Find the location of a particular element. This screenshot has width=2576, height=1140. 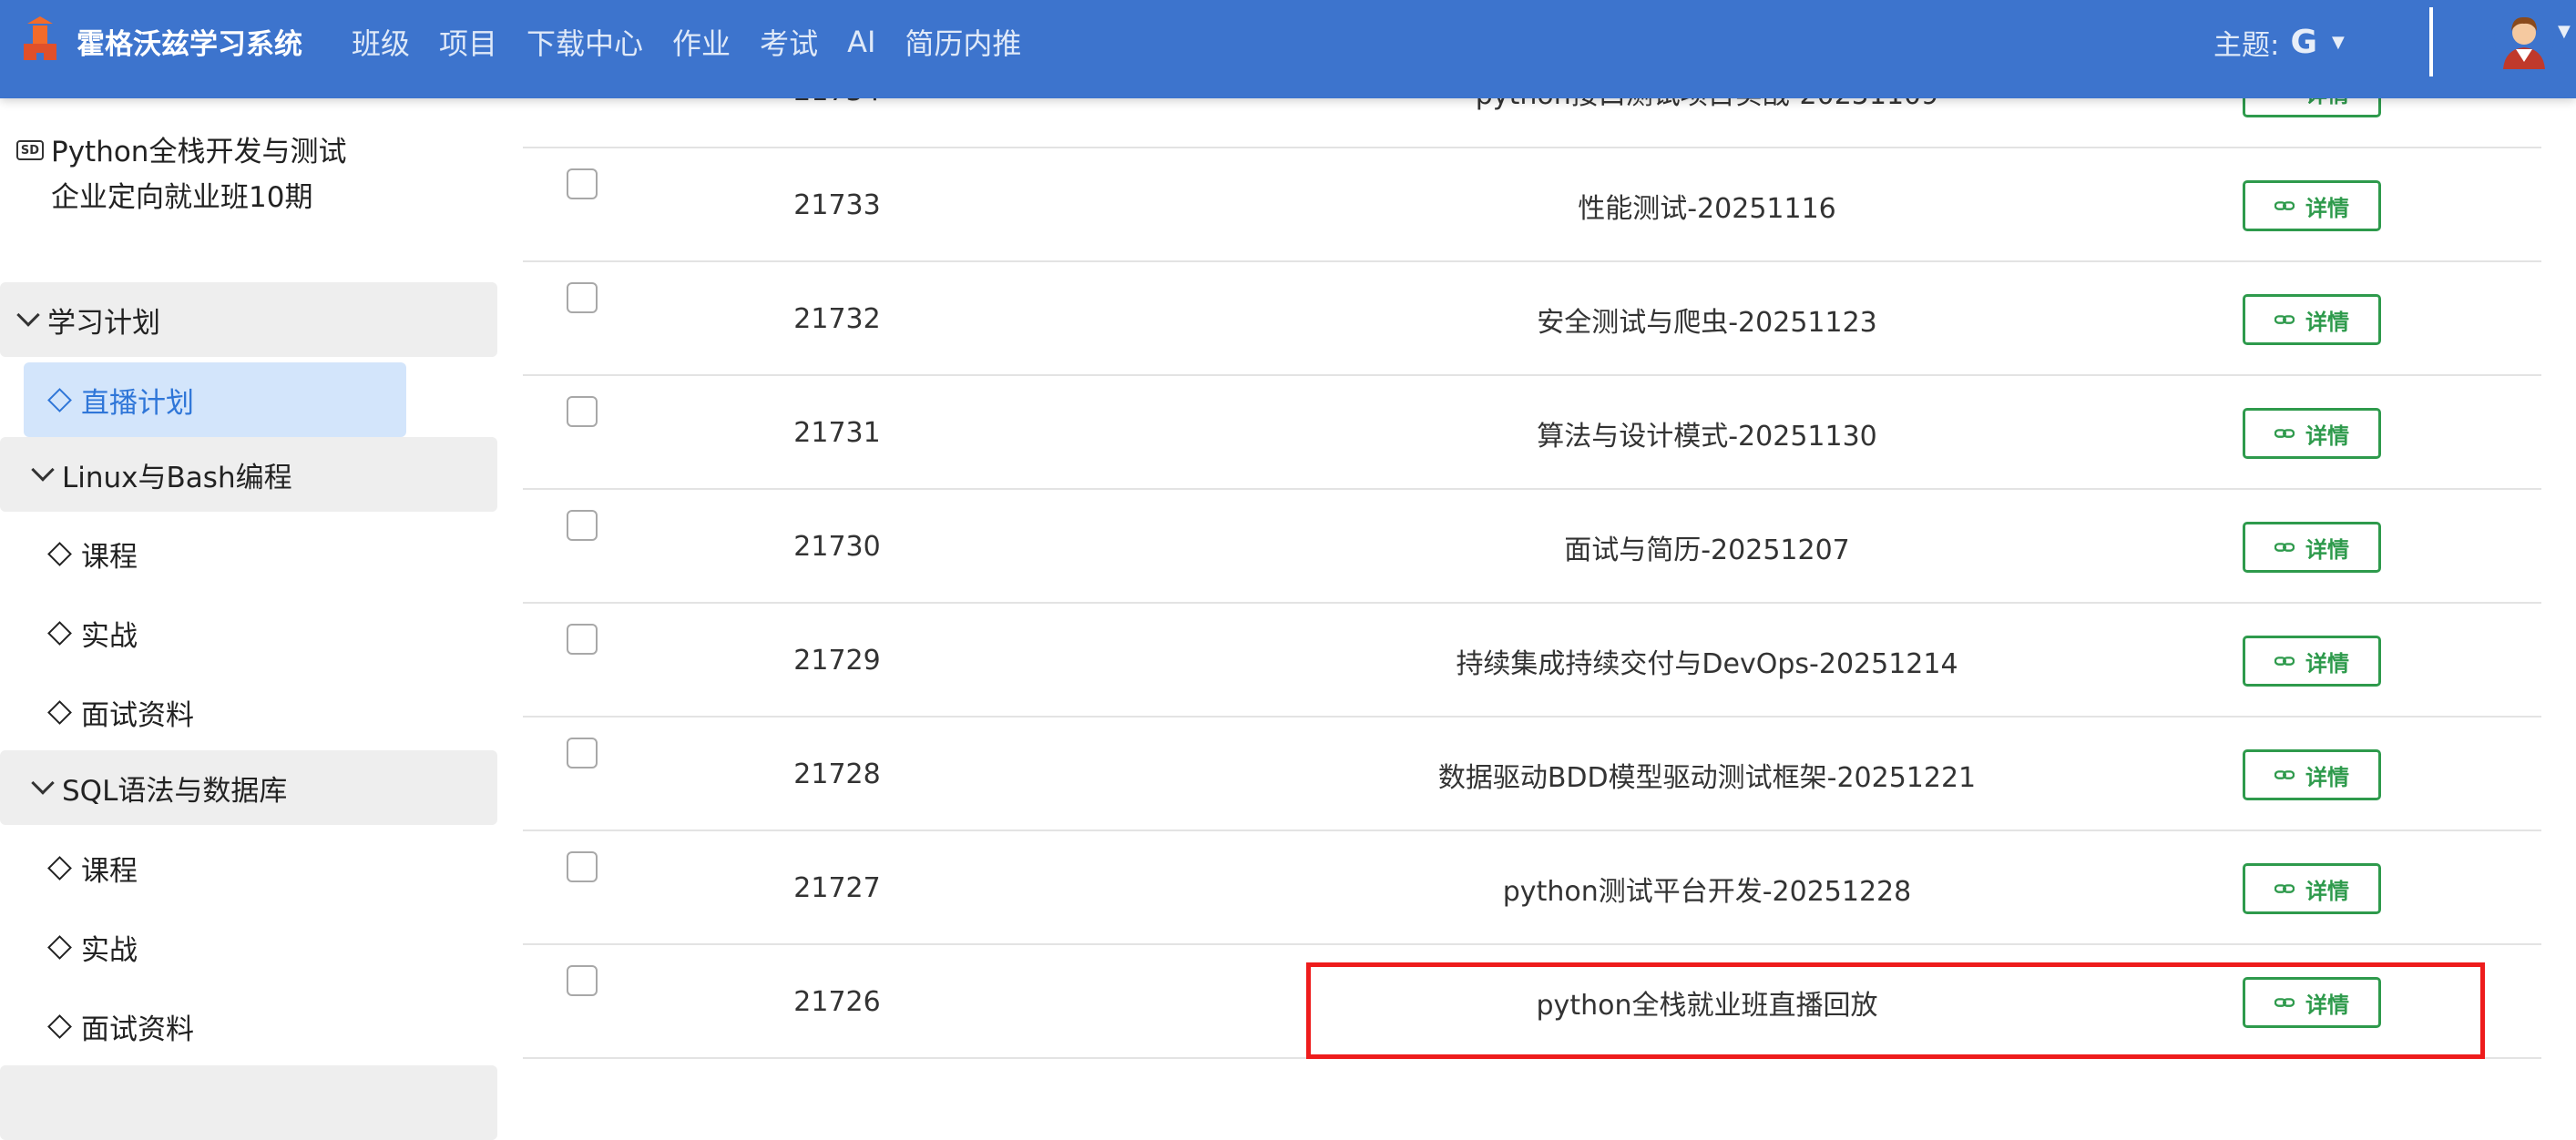

sidebar-item-linux-practice: 实战 is located at coordinates (93, 632).